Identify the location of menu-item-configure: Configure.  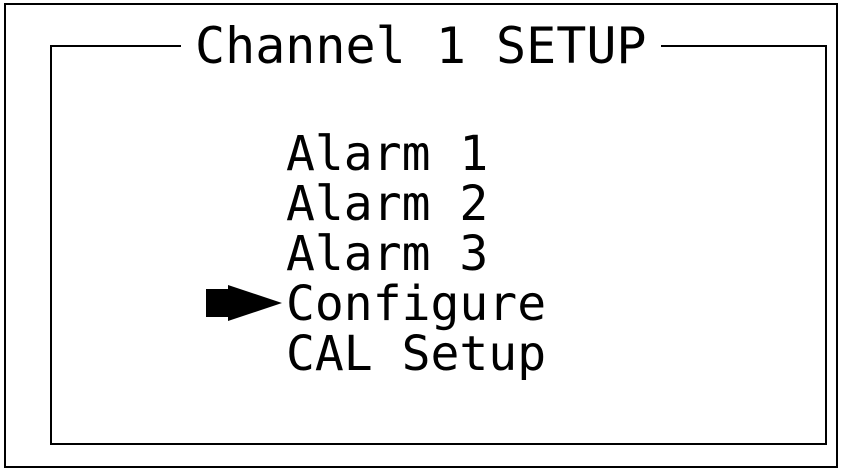
(416, 304).